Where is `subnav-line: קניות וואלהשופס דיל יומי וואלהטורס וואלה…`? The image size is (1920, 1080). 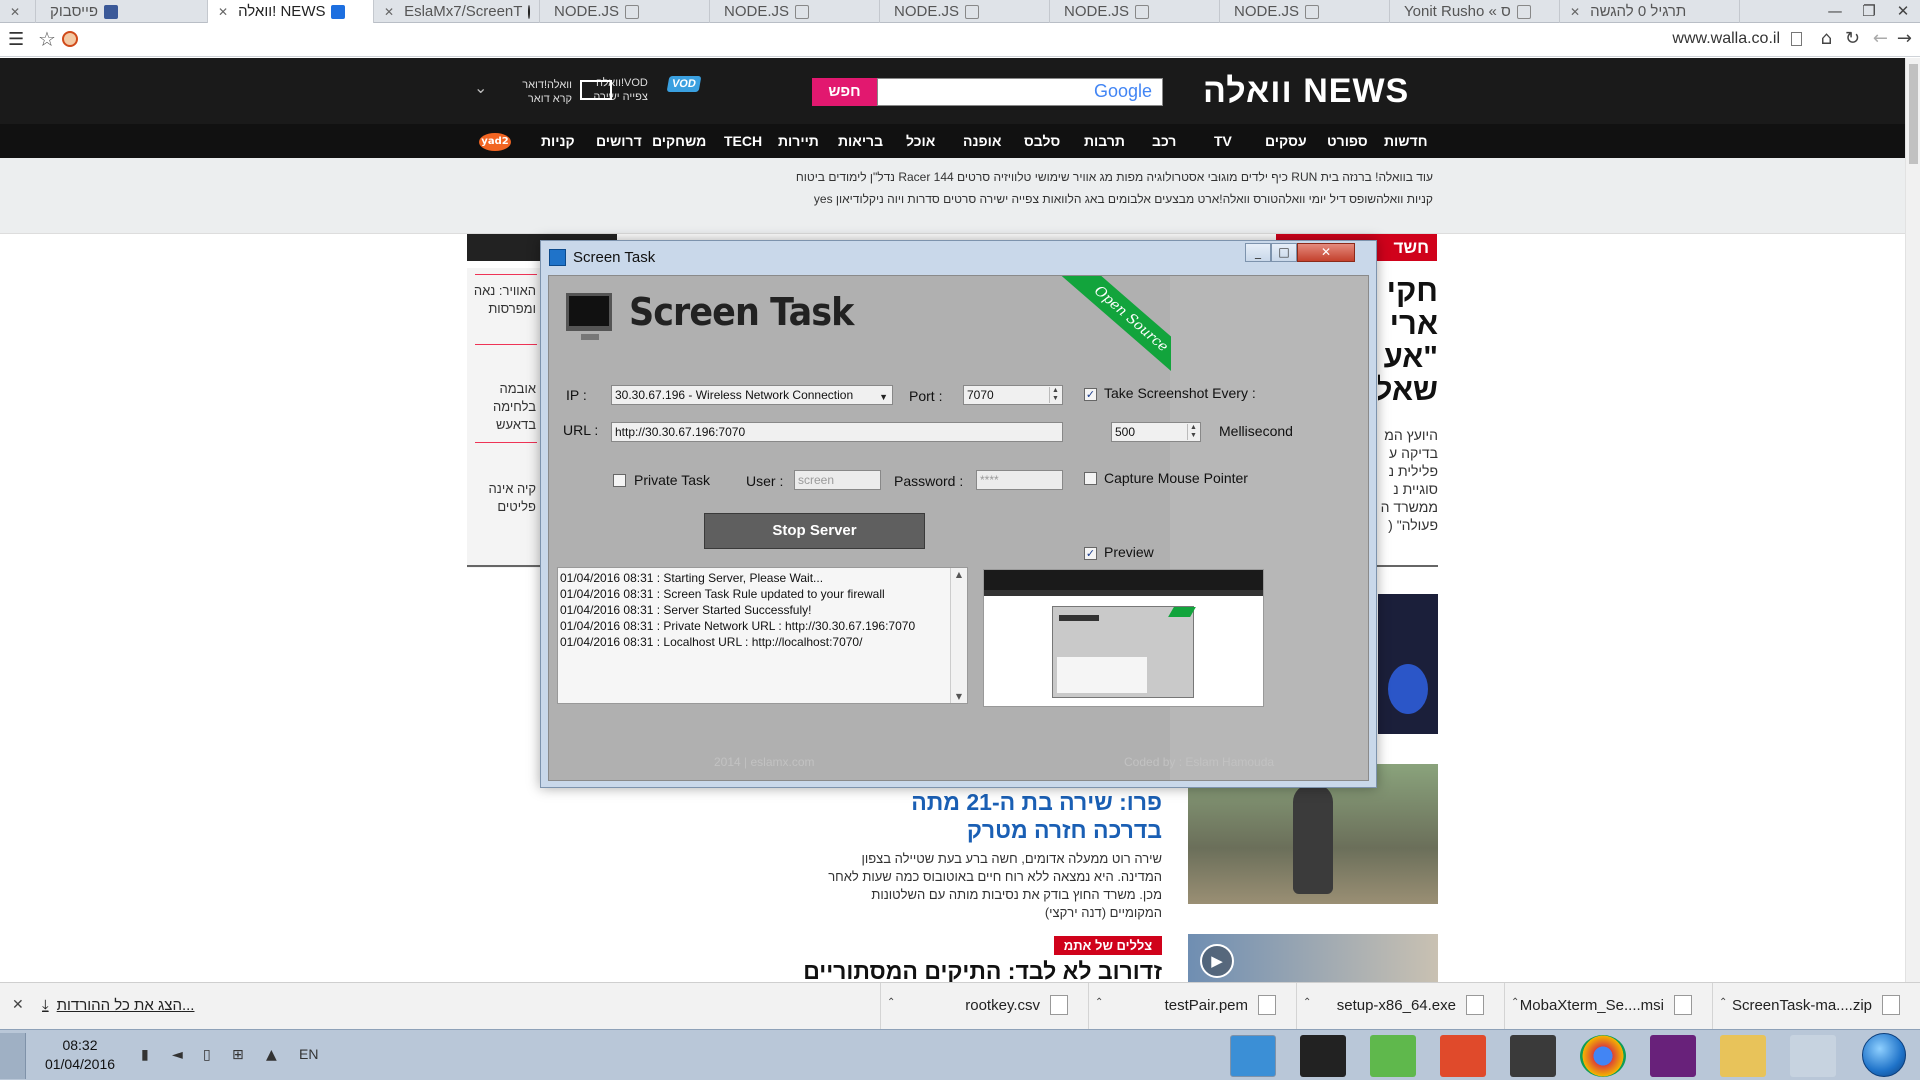 subnav-line: קניות וואלהשופס דיל יומי וואלהטורס וואלה… is located at coordinates (1123, 199).